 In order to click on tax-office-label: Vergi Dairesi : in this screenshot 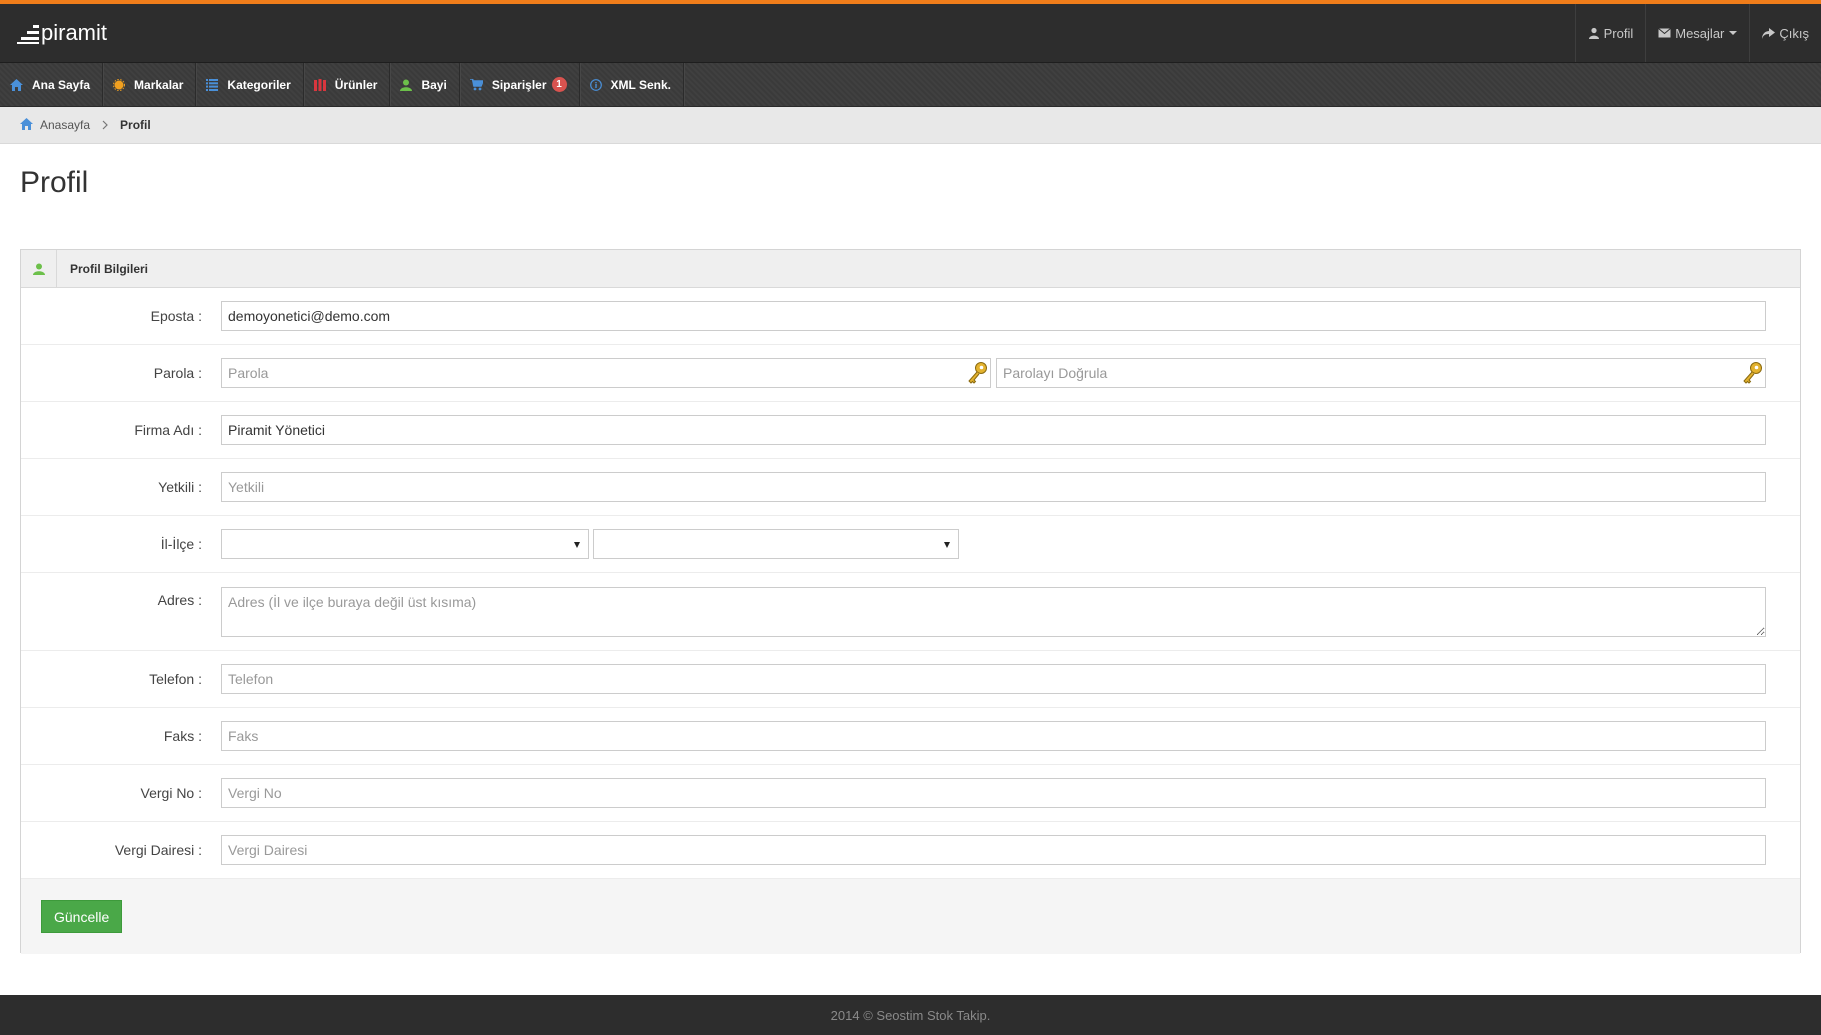, I will do `click(158, 850)`.